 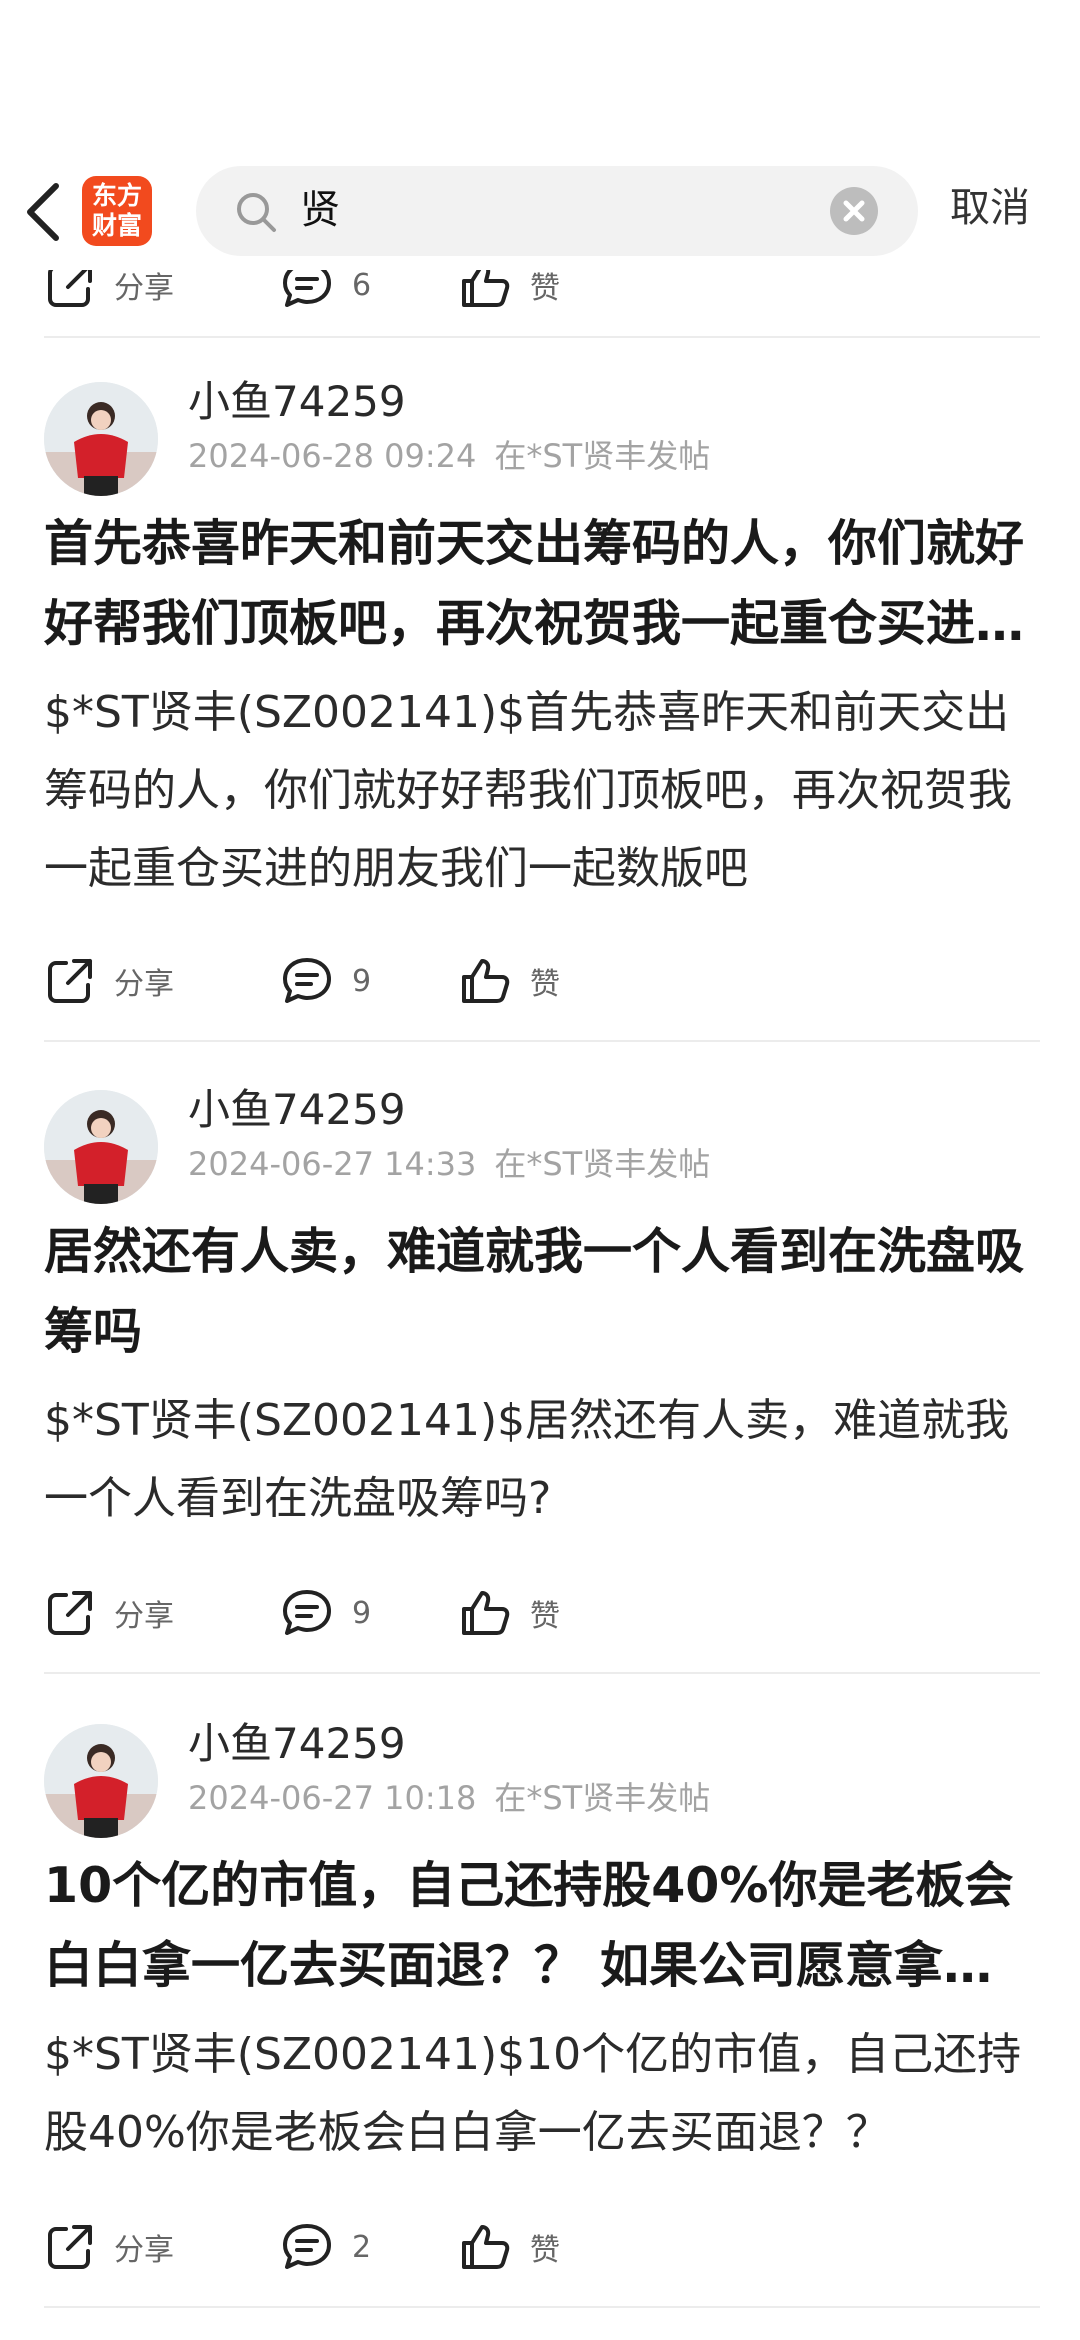 I want to click on logo-line2: 财富, so click(x=116, y=225).